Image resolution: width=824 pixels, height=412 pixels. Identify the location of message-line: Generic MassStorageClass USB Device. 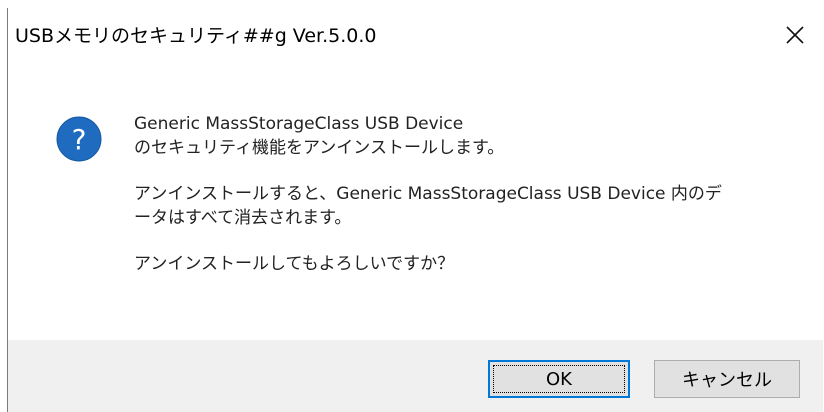
(299, 124).